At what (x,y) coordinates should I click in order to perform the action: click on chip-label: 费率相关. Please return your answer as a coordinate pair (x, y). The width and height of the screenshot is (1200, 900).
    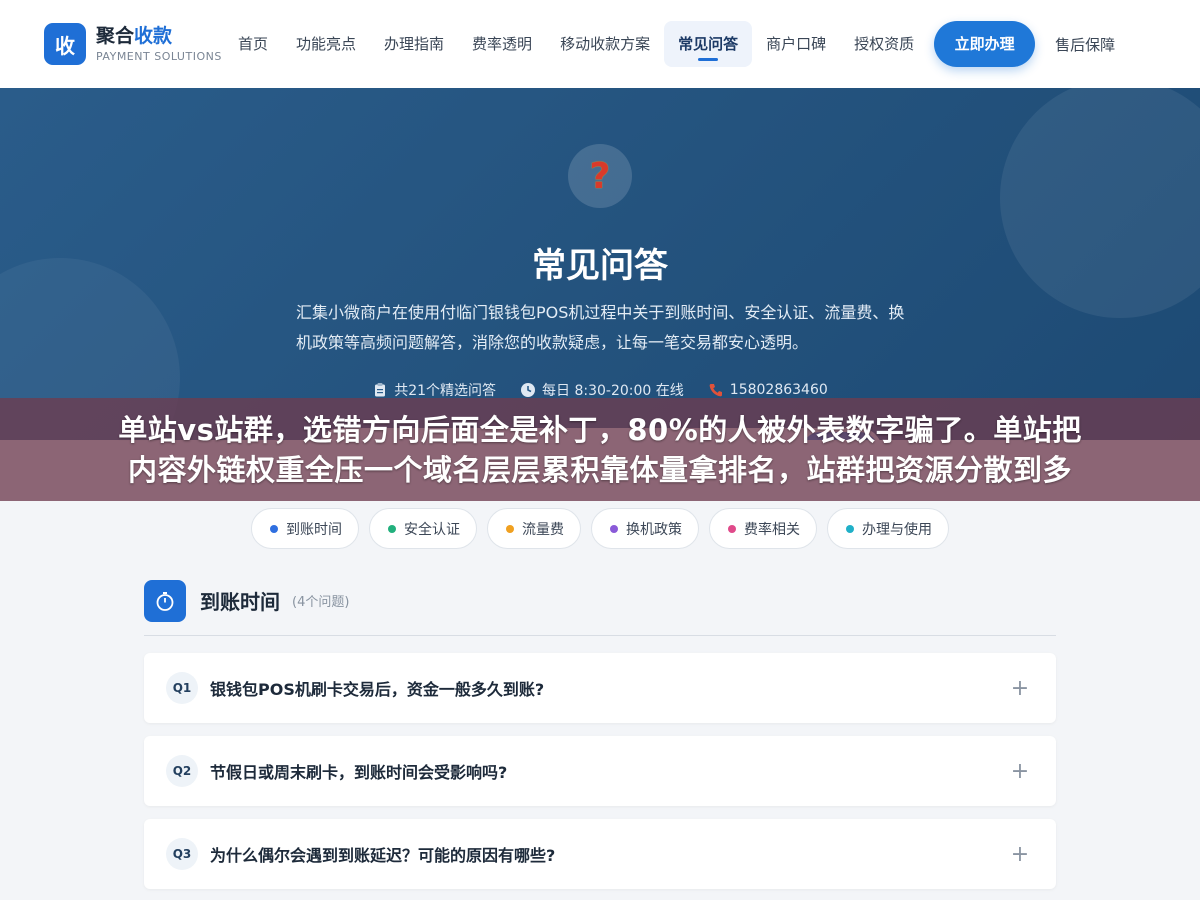
    Looking at the image, I should click on (772, 529).